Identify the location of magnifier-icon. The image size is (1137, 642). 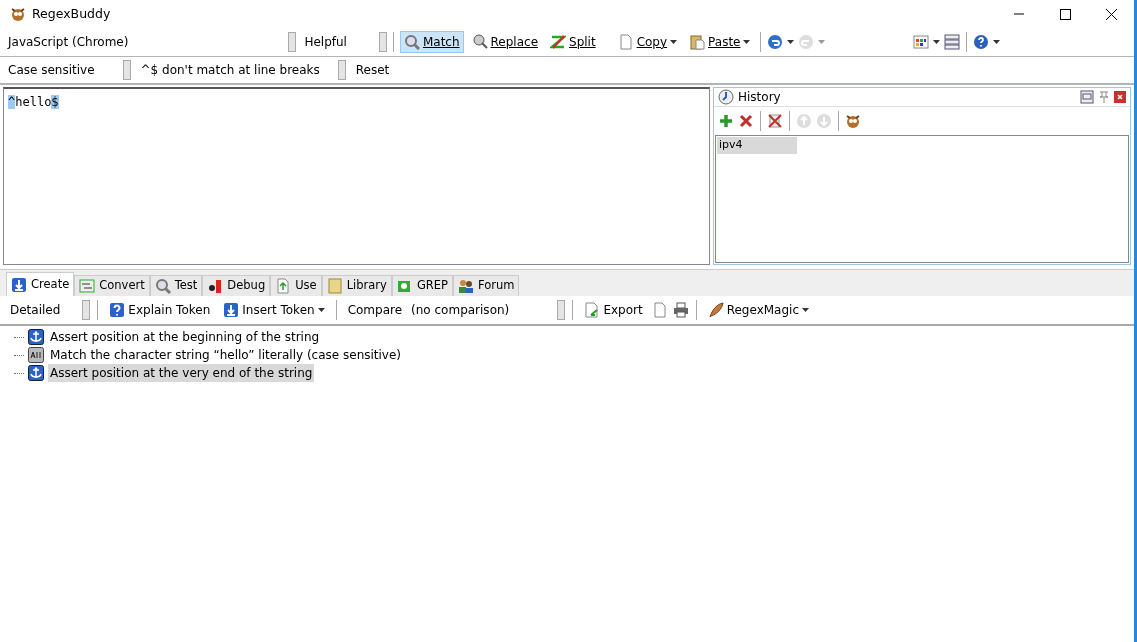
(479, 42).